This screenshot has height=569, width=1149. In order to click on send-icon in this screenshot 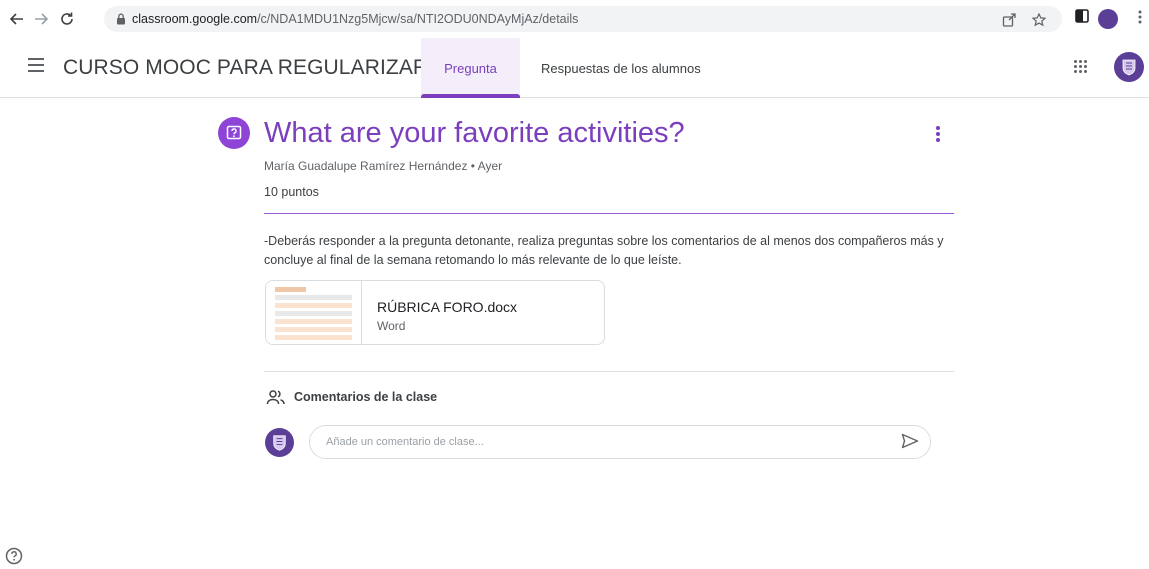, I will do `click(910, 441)`.